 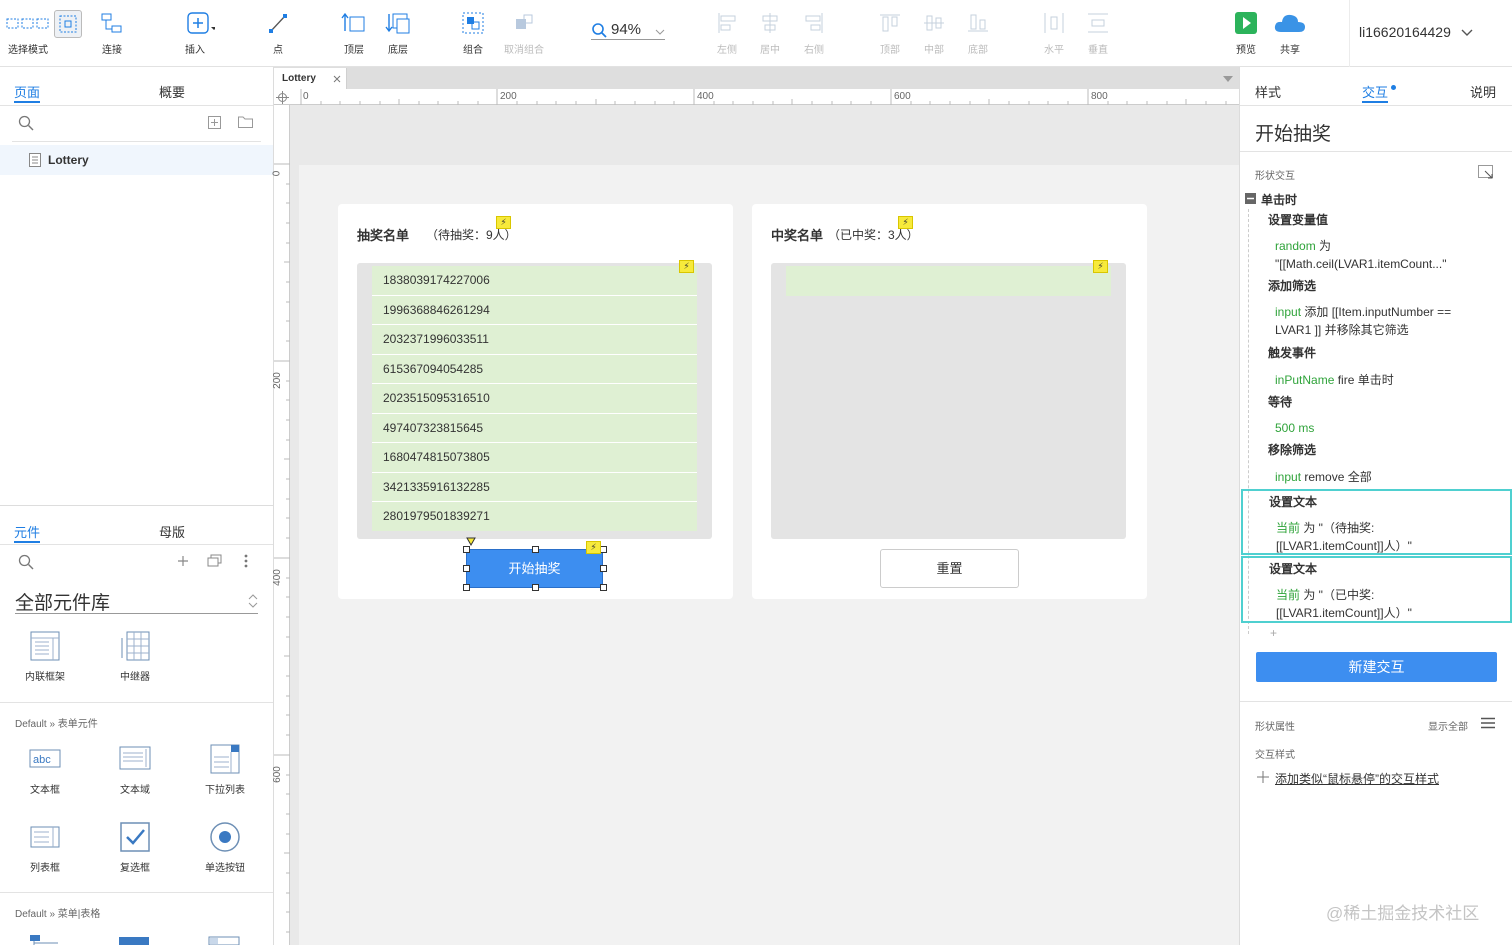 I want to click on list-item: 497407323815645, so click(x=534, y=428).